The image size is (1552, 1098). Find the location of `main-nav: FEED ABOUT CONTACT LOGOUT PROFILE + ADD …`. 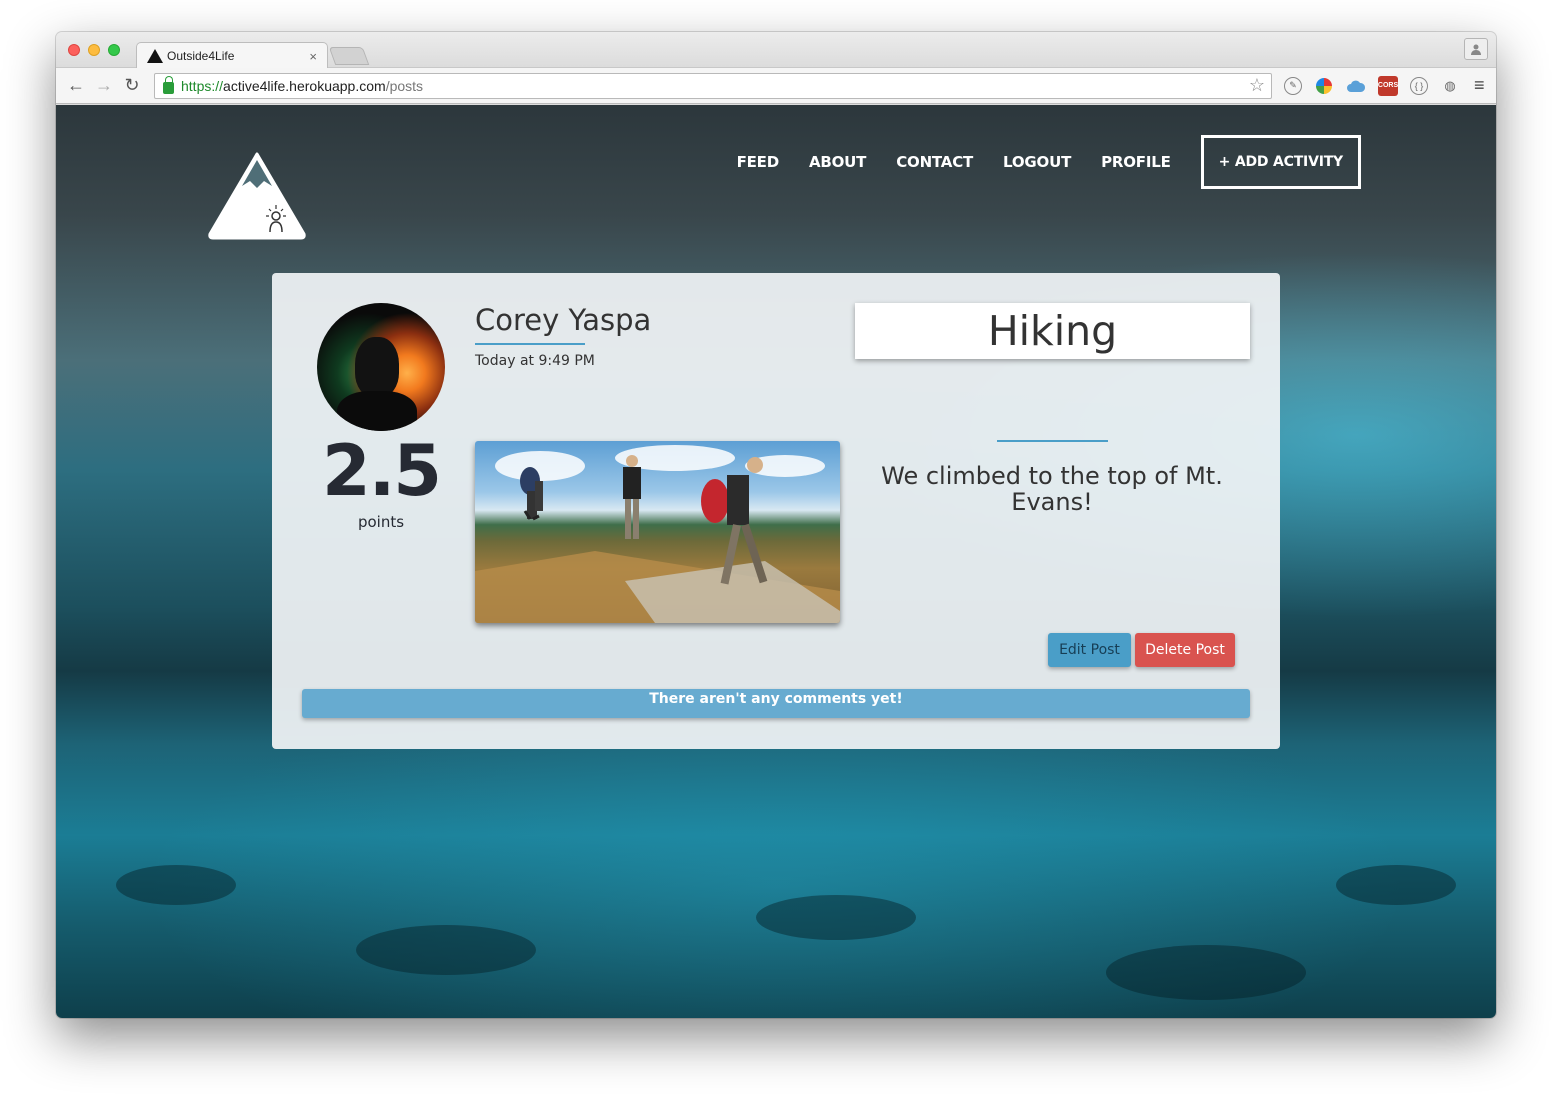

main-nav: FEED ABOUT CONTACT LOGOUT PROFILE + ADD … is located at coordinates (1049, 162).